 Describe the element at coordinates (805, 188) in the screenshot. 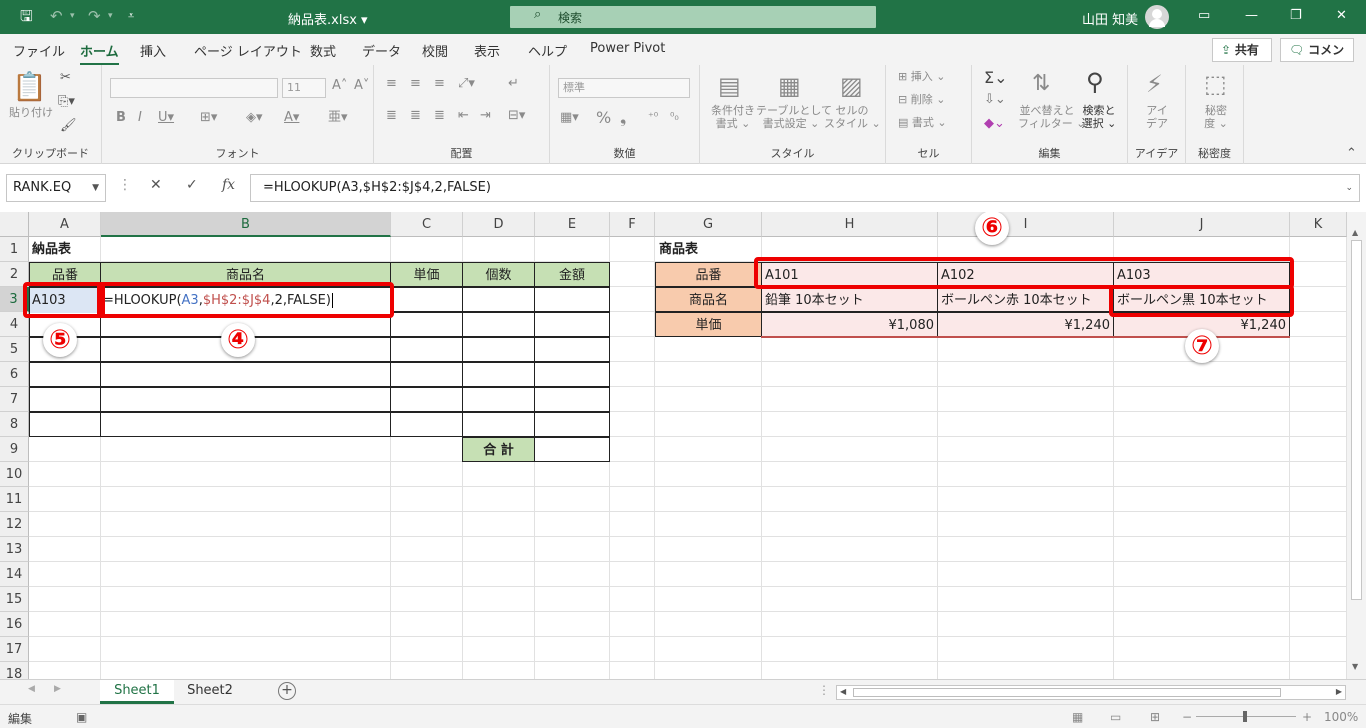

I see `formula-input: =HLOOKUP(A3,$H$2:$J$4,2,FALSE) ⌄` at that location.